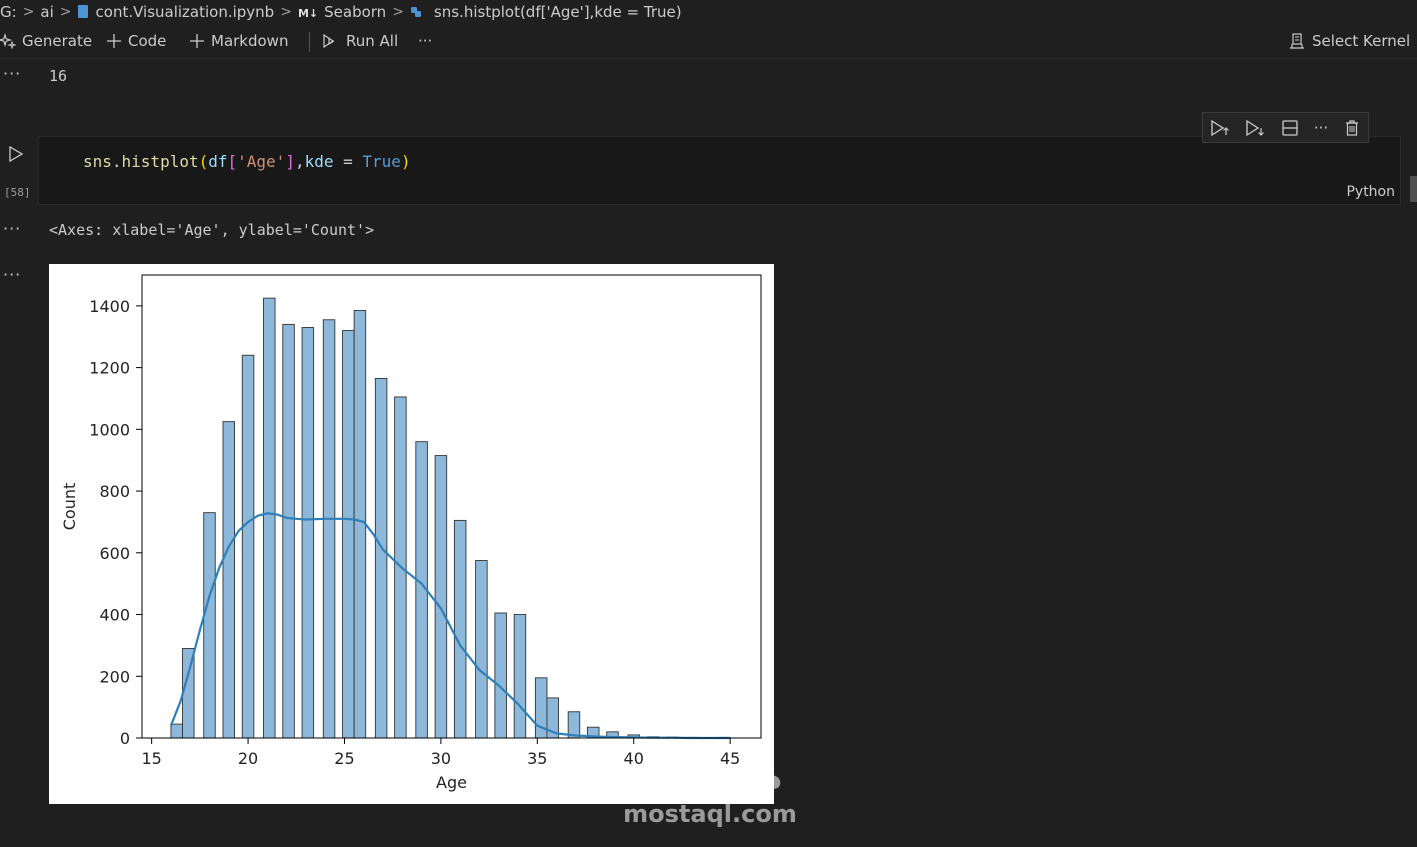 Image resolution: width=1417 pixels, height=847 pixels. Describe the element at coordinates (309, 42) in the screenshot. I see `toolbar-divider` at that location.